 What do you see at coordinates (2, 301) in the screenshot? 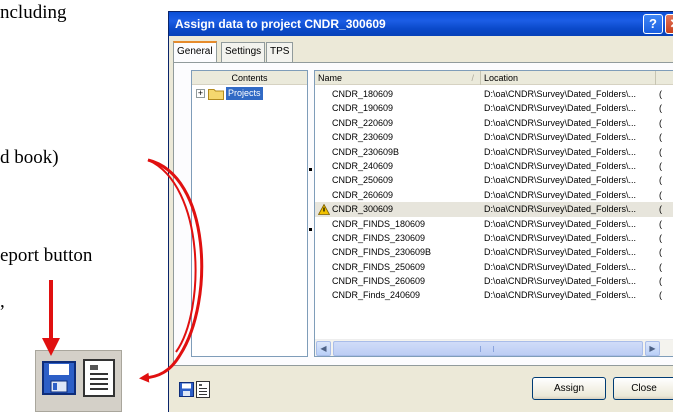
I see `document-text-line: ,` at bounding box center [2, 301].